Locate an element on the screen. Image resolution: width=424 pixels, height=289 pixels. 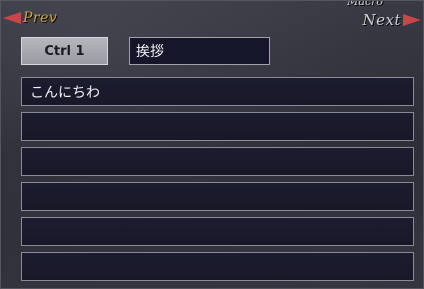
macro-line-1: こんにちわ is located at coordinates (217, 91).